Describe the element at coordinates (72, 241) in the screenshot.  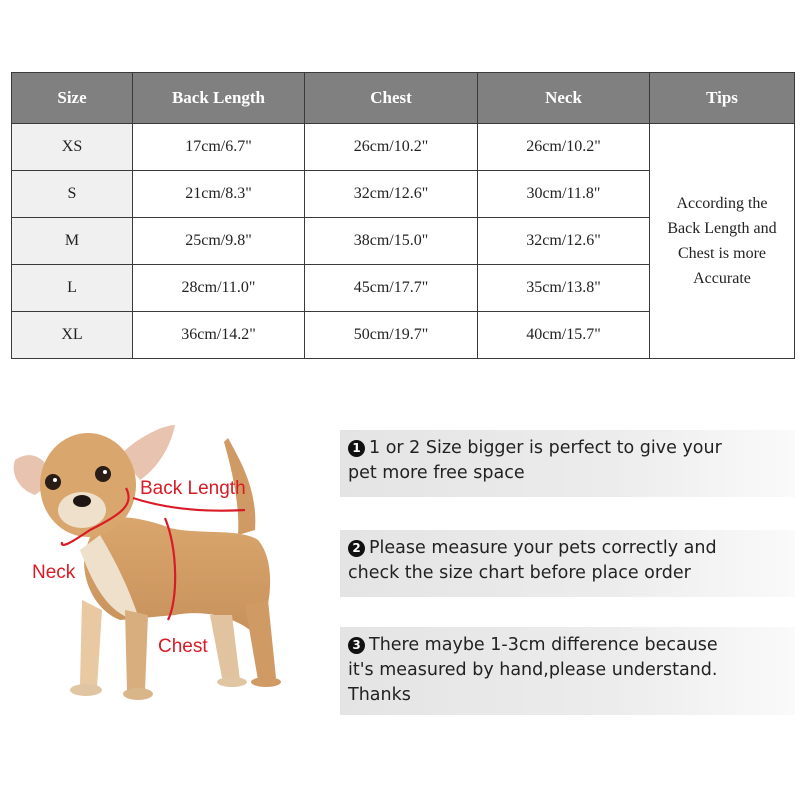
I see `size-cell: M` at that location.